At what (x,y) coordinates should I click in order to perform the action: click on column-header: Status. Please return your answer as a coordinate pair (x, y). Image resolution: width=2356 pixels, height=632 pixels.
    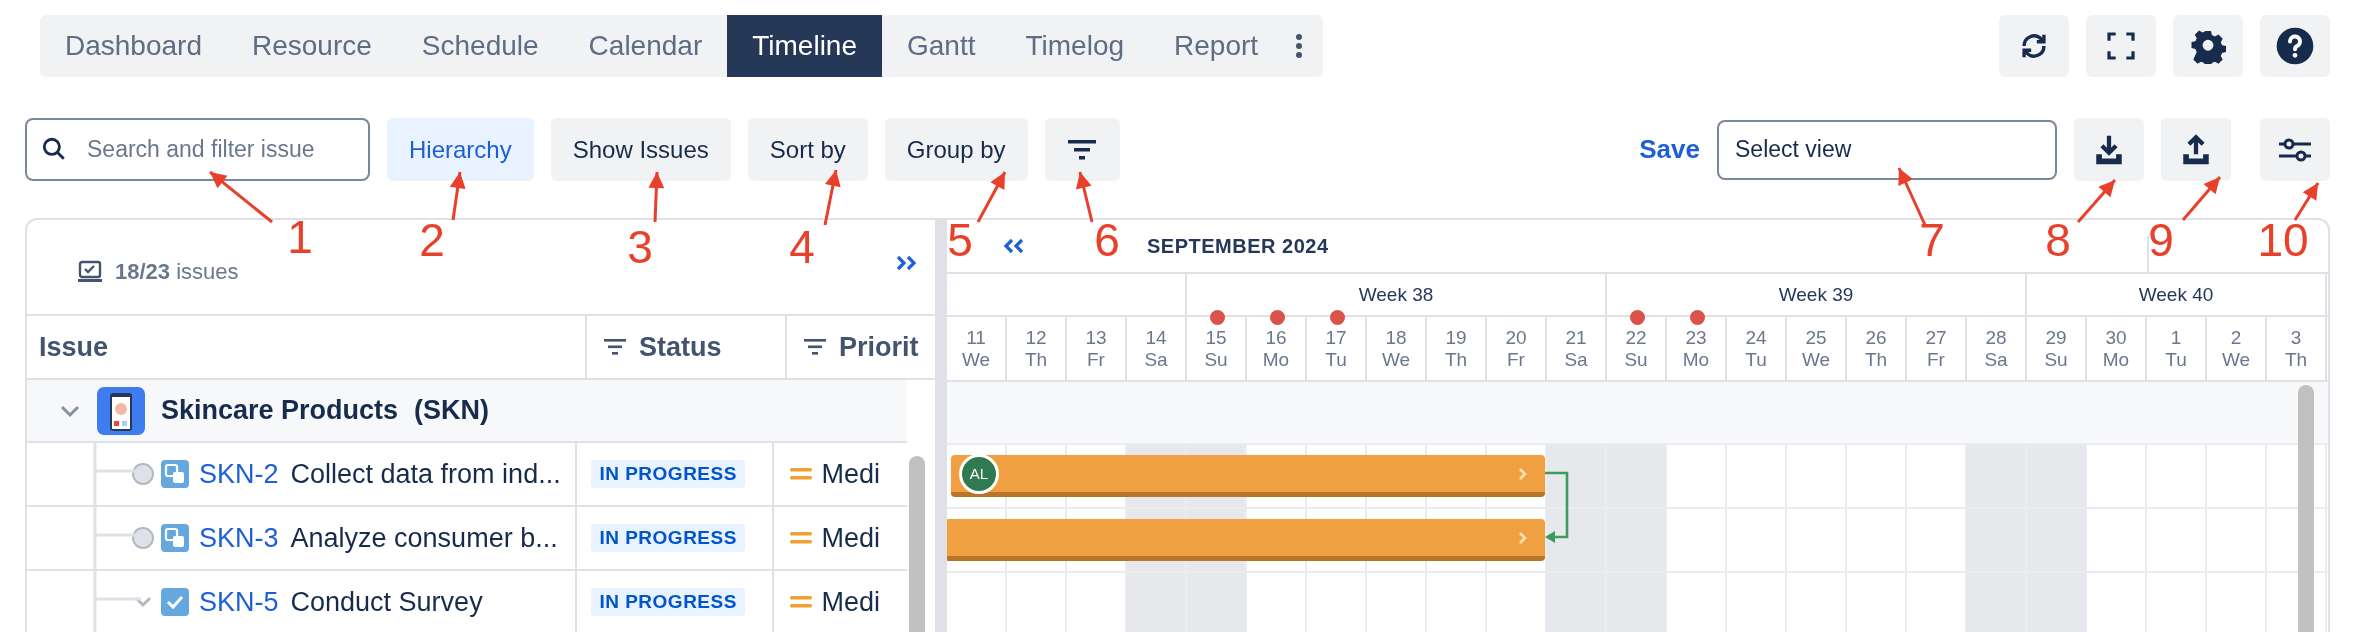
    Looking at the image, I should click on (680, 347).